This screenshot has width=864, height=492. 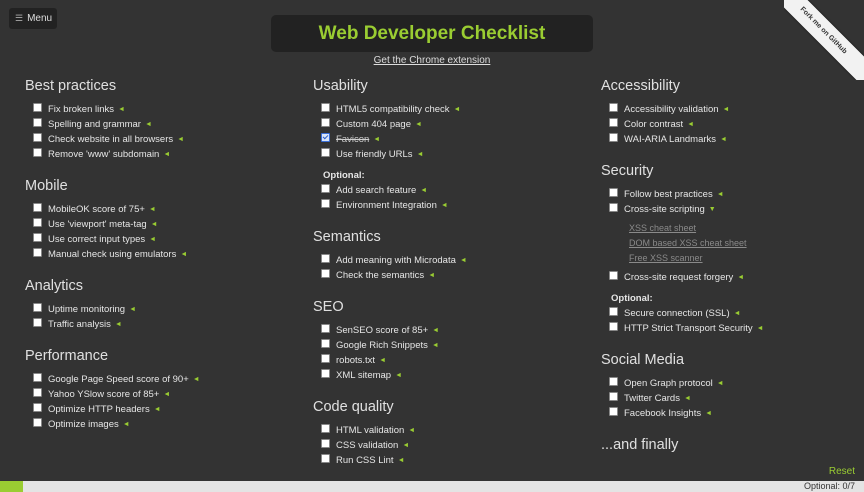 What do you see at coordinates (159, 109) in the screenshot?
I see `checklist-item: Fix broken links ◄` at bounding box center [159, 109].